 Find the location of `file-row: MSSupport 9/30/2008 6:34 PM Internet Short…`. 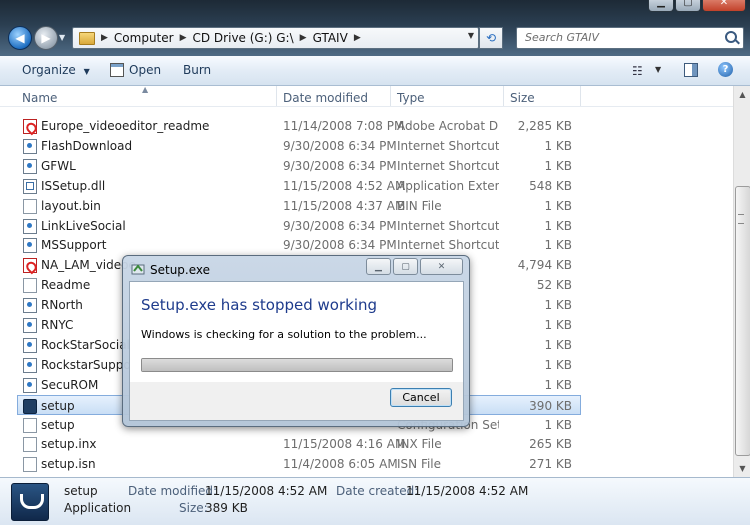

file-row: MSSupport 9/30/2008 6:34 PM Internet Short… is located at coordinates (299, 245).